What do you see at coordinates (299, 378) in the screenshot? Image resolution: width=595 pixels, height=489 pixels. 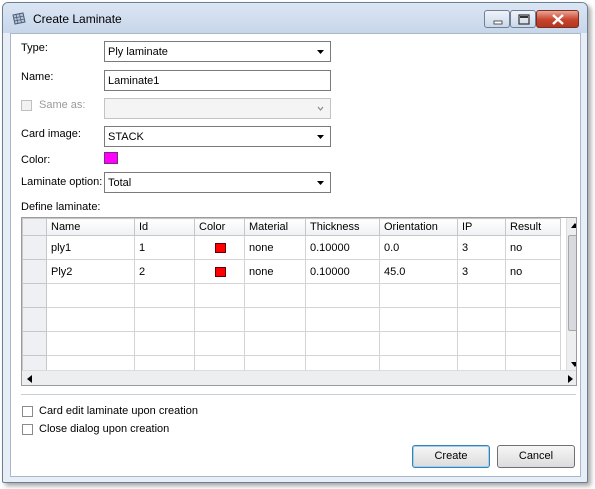 I see `horizontal-scrollbar` at bounding box center [299, 378].